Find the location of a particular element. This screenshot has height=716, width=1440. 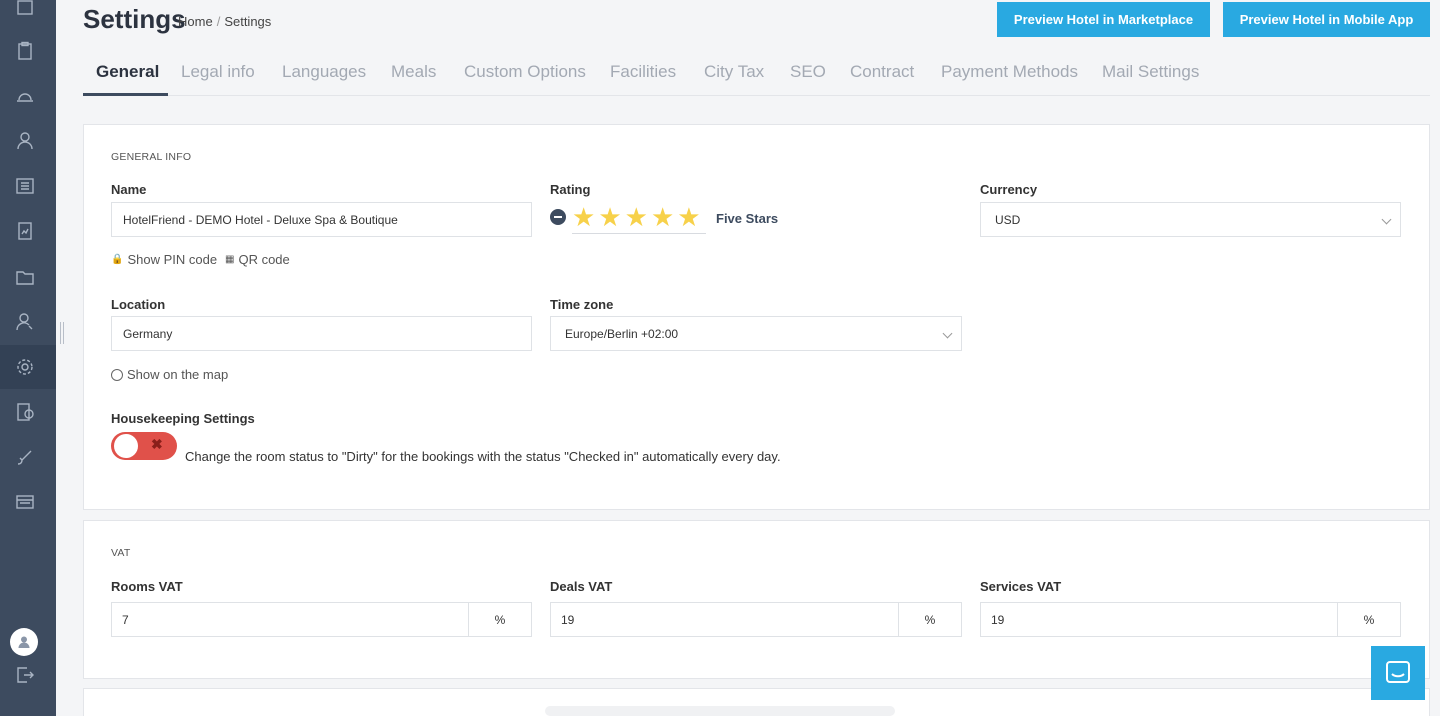

deals-vat-input: 19 is located at coordinates (725, 619).